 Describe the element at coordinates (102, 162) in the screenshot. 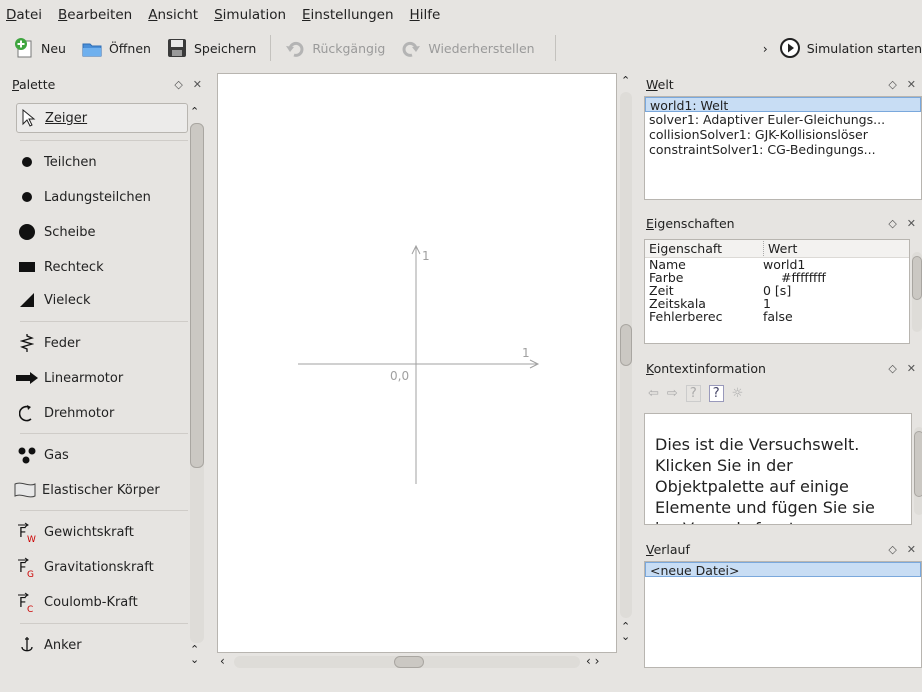

I see `palette-item-particle: Teilchen` at that location.